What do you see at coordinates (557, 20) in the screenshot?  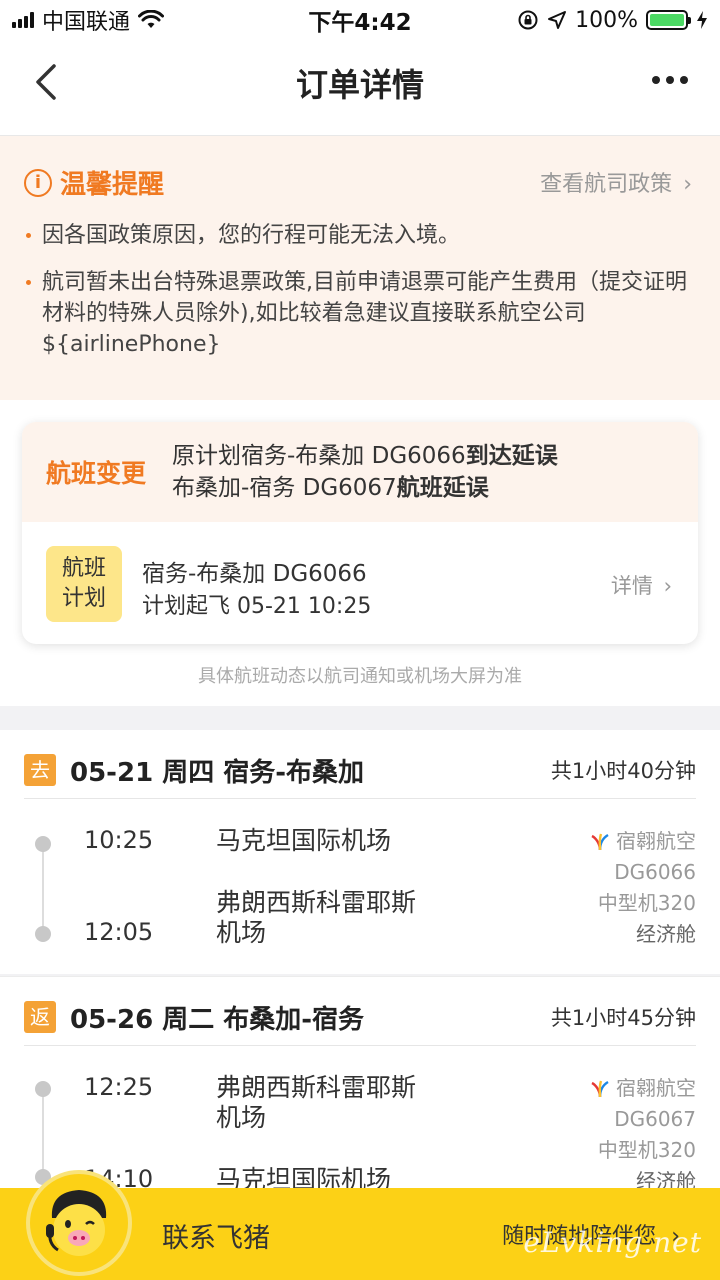 I see `location-arrow-icon` at bounding box center [557, 20].